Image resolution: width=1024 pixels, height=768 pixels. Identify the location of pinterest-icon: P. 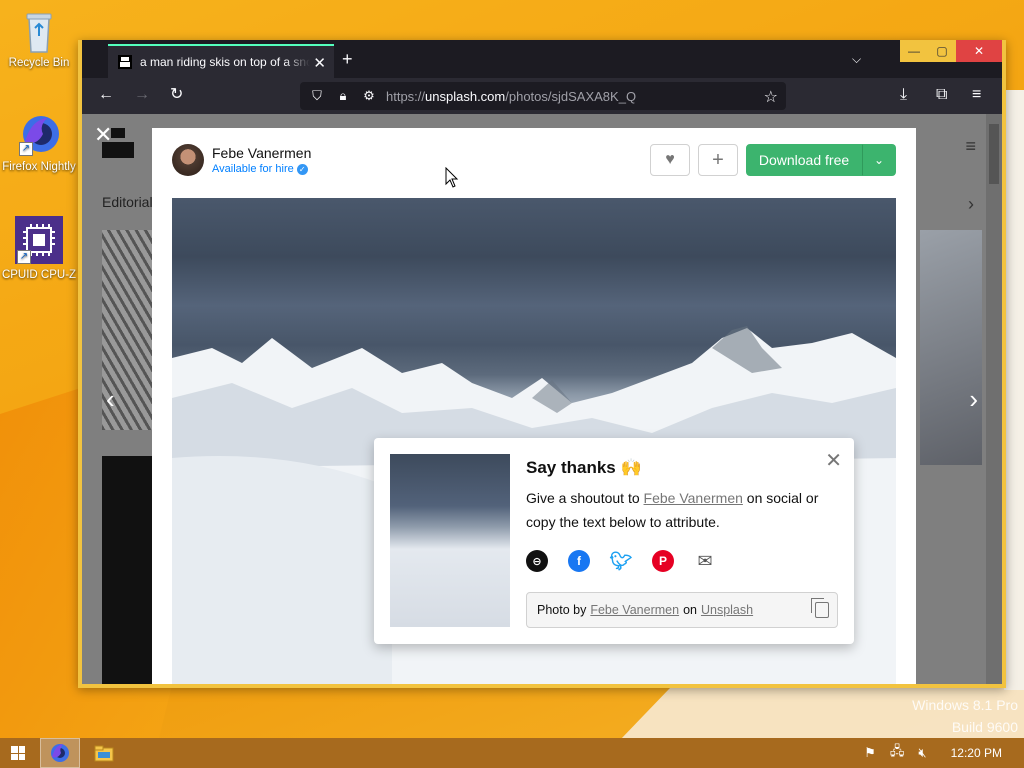
(663, 561).